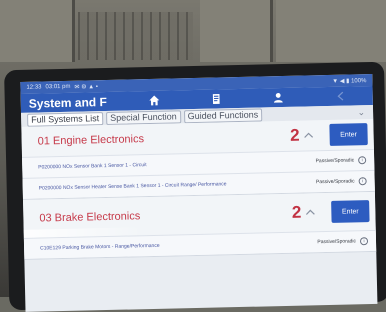 This screenshot has height=312, width=386. I want to click on report-button, so click(216, 99).